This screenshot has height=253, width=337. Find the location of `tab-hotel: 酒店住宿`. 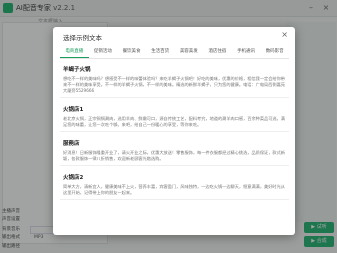

tab-hotel: 酒店住宿 is located at coordinates (217, 52).